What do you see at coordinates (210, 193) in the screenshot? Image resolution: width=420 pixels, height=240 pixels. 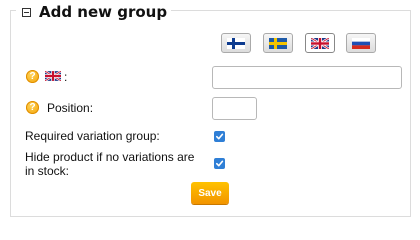 I see `save-button: Save` at bounding box center [210, 193].